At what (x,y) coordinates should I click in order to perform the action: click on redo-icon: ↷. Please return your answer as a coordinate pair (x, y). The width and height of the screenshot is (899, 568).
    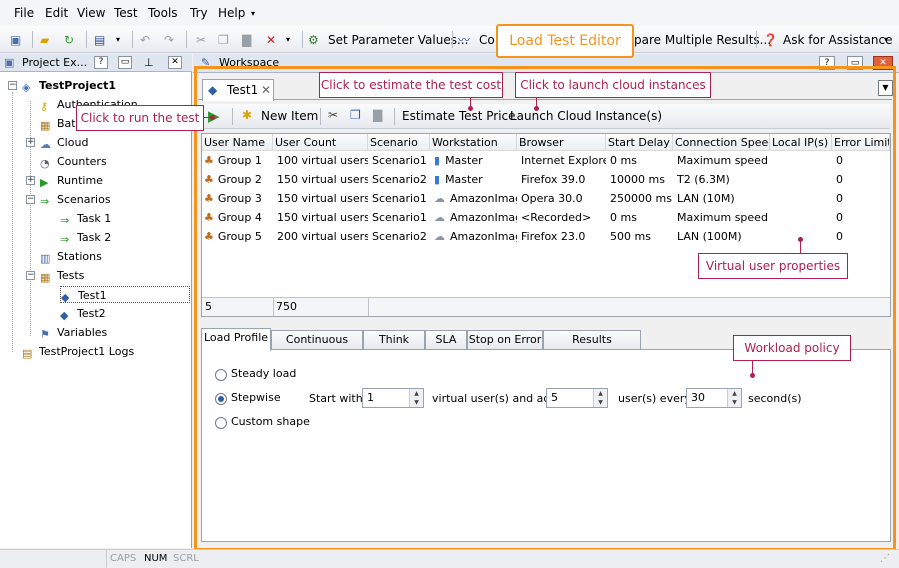
    Looking at the image, I should click on (169, 40).